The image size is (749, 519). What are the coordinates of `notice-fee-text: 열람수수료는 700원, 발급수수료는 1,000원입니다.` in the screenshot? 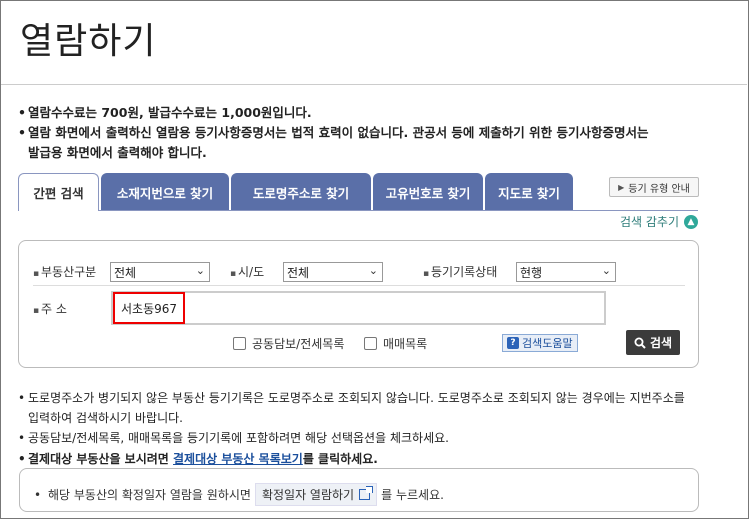 It's located at (170, 112).